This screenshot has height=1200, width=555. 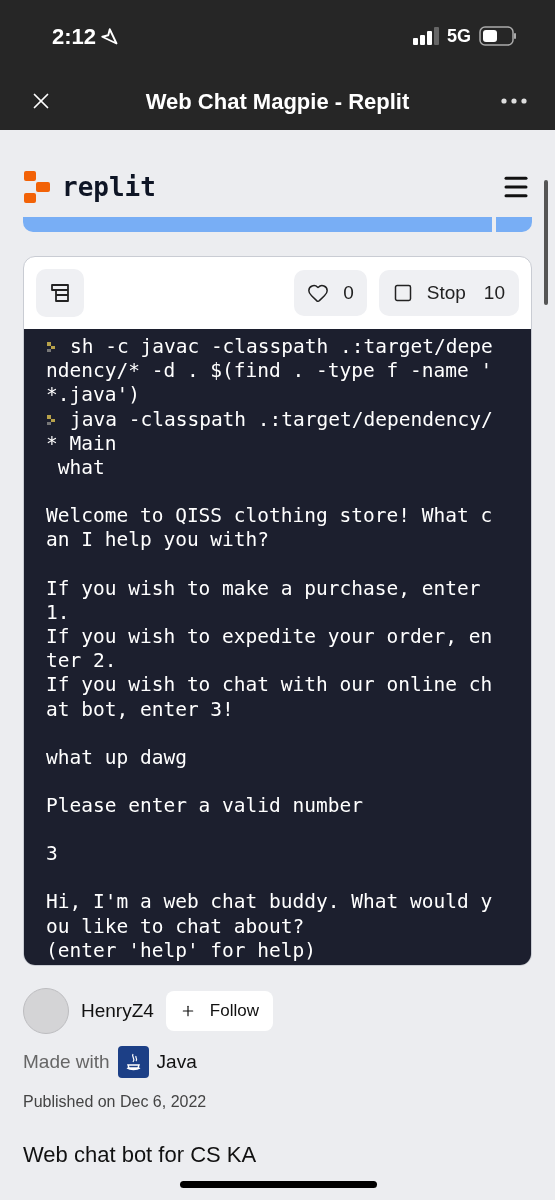 I want to click on console-line: ndency/* -d . $(find . -type f -name ', so click(x=269, y=371).